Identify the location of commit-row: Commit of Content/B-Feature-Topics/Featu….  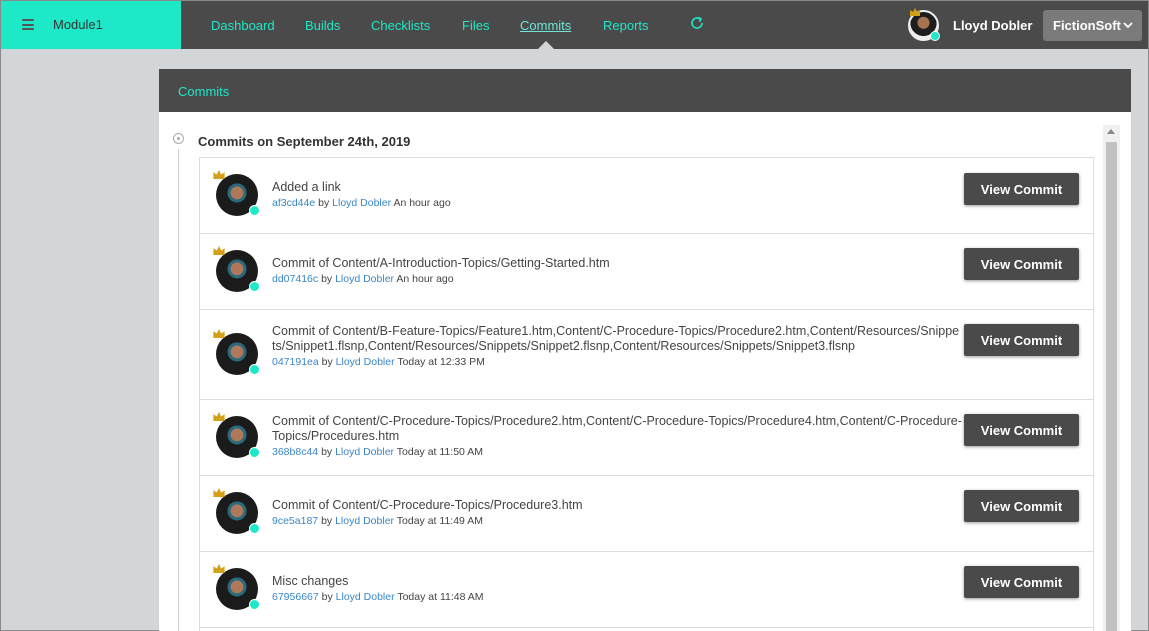
(646, 355).